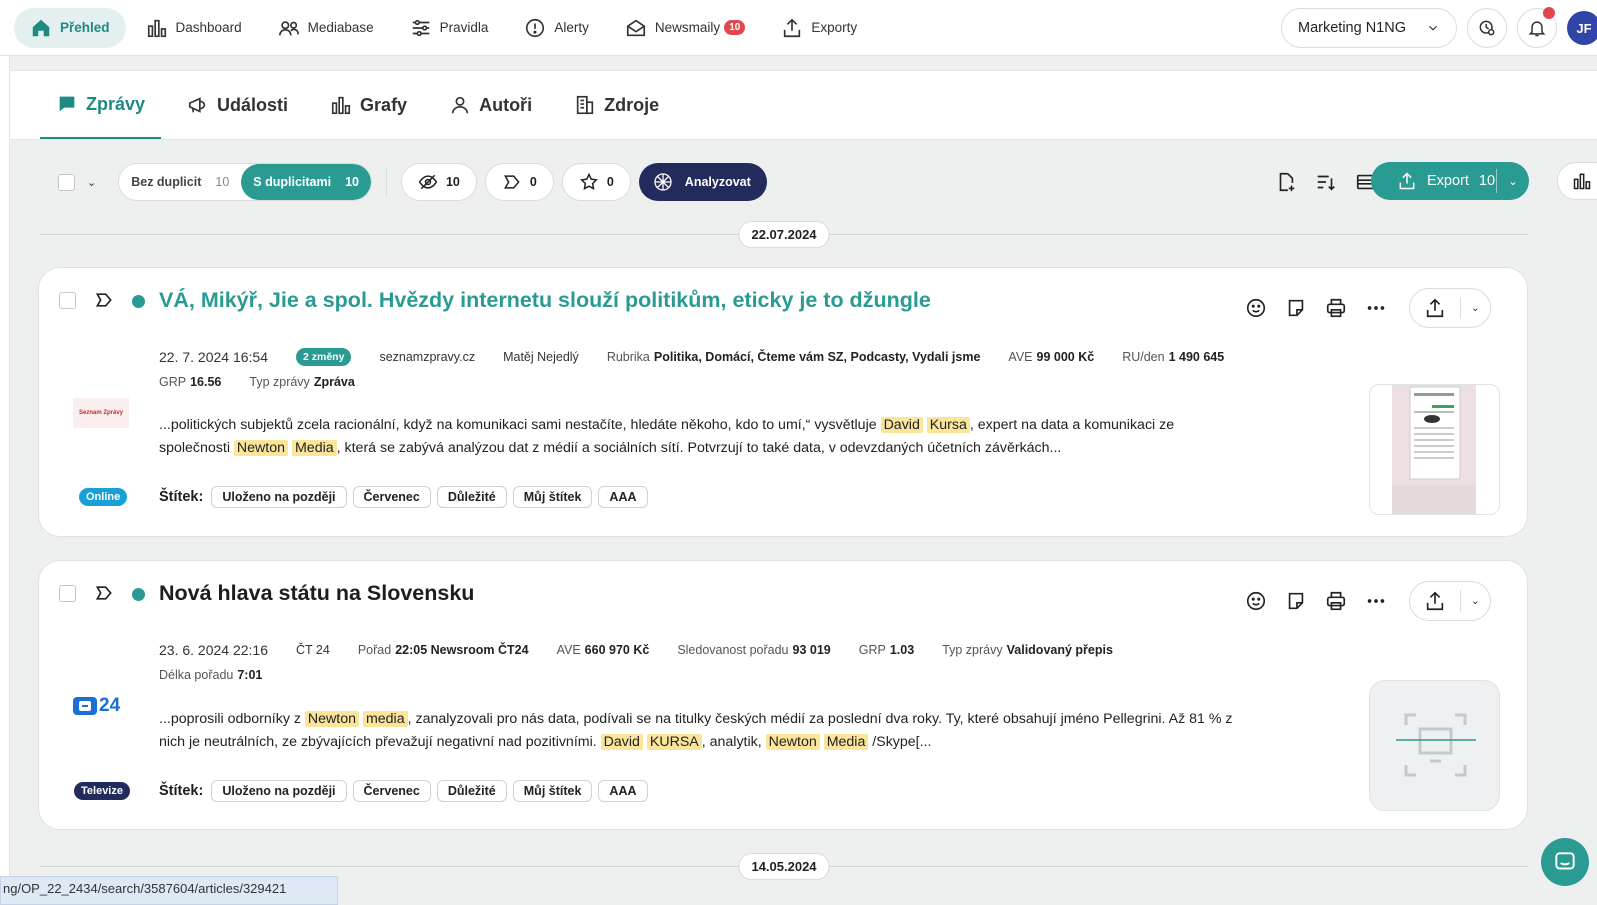 The width and height of the screenshot is (1597, 905). Describe the element at coordinates (1565, 862) in the screenshot. I see `chat-button` at that location.